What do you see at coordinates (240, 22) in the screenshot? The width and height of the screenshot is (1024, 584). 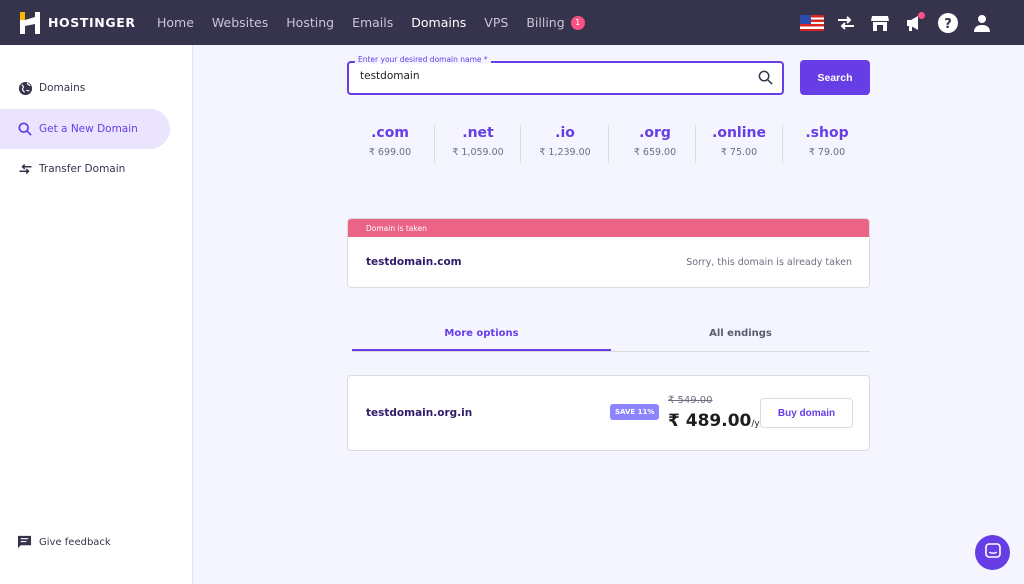 I see `nav-websites: Websites` at bounding box center [240, 22].